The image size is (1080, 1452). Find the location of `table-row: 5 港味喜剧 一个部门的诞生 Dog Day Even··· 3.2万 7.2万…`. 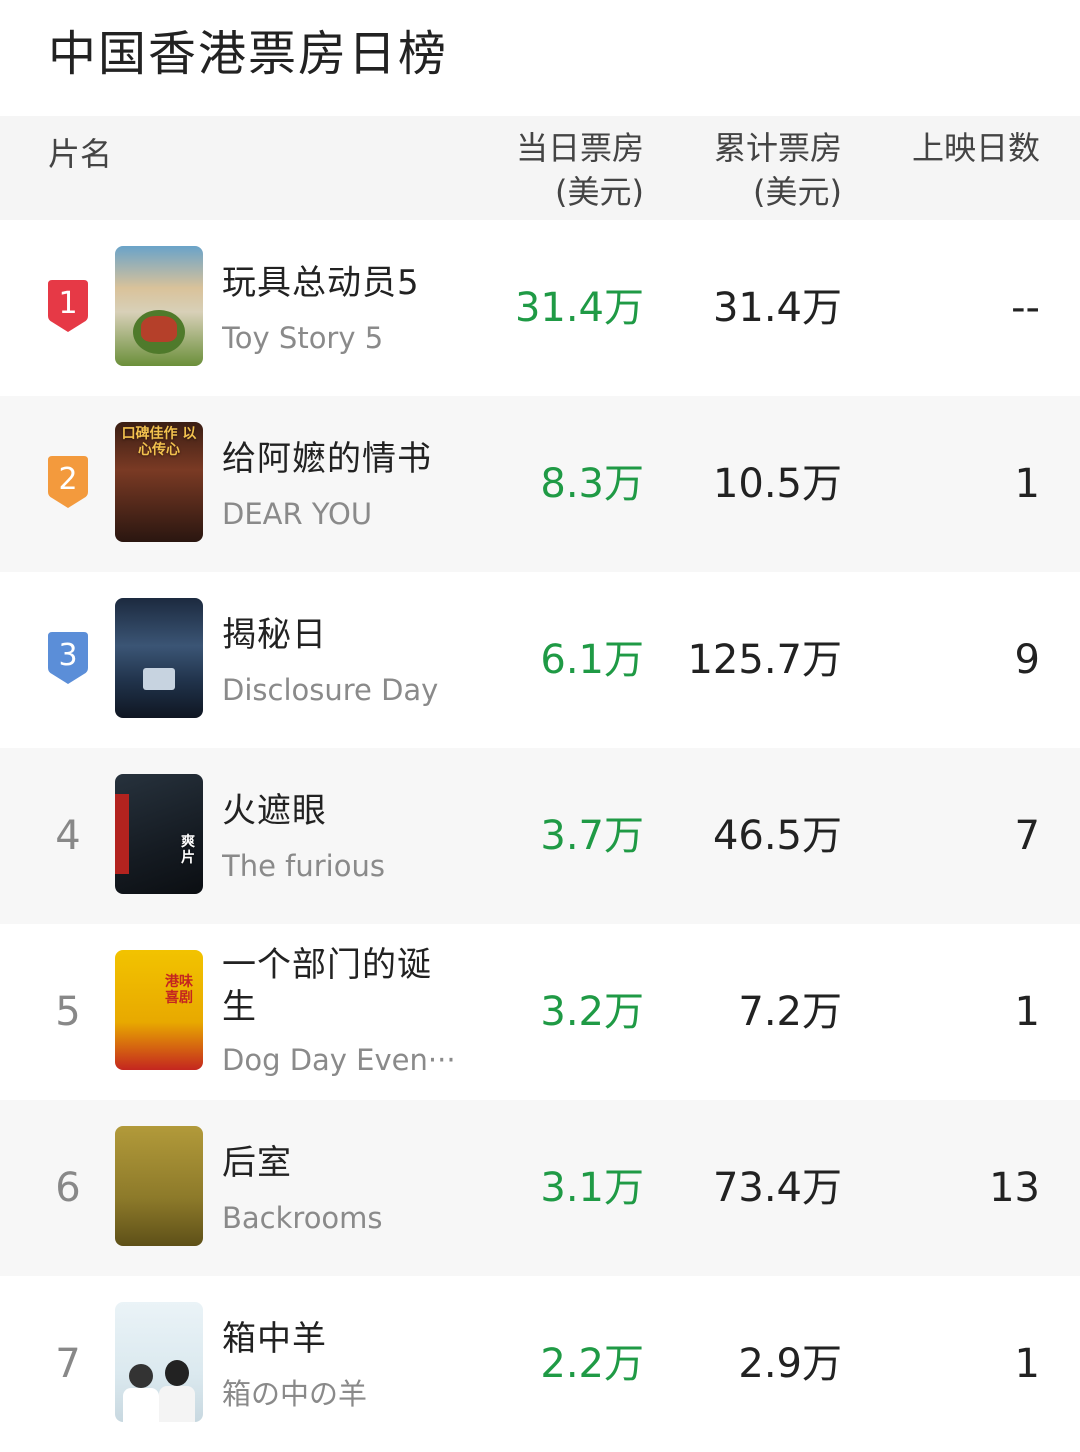

table-row: 5 港味喜剧 一个部门的诞生 Dog Day Even··· 3.2万 7.2万… is located at coordinates (540, 1012).